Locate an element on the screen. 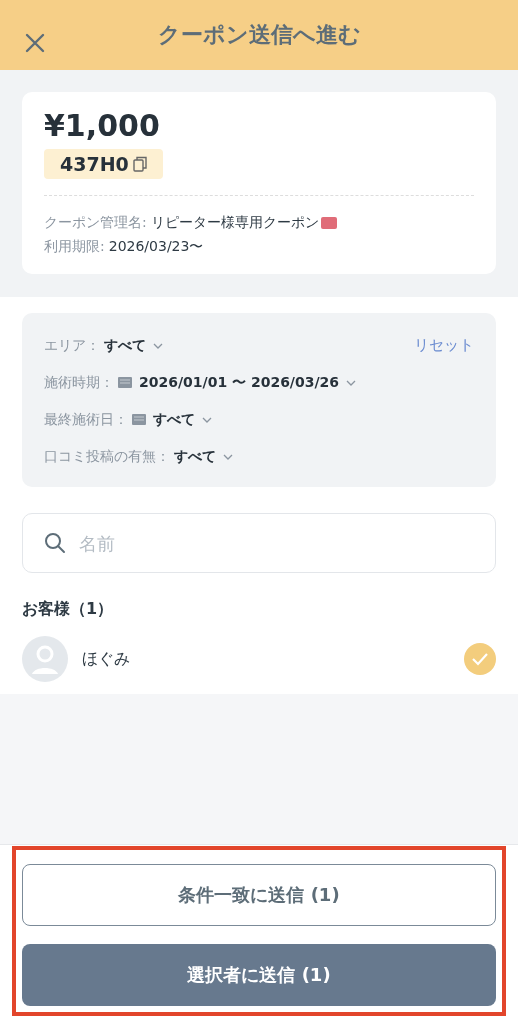 Image resolution: width=518 pixels, height=1024 pixels. copy-icon is located at coordinates (139, 164).